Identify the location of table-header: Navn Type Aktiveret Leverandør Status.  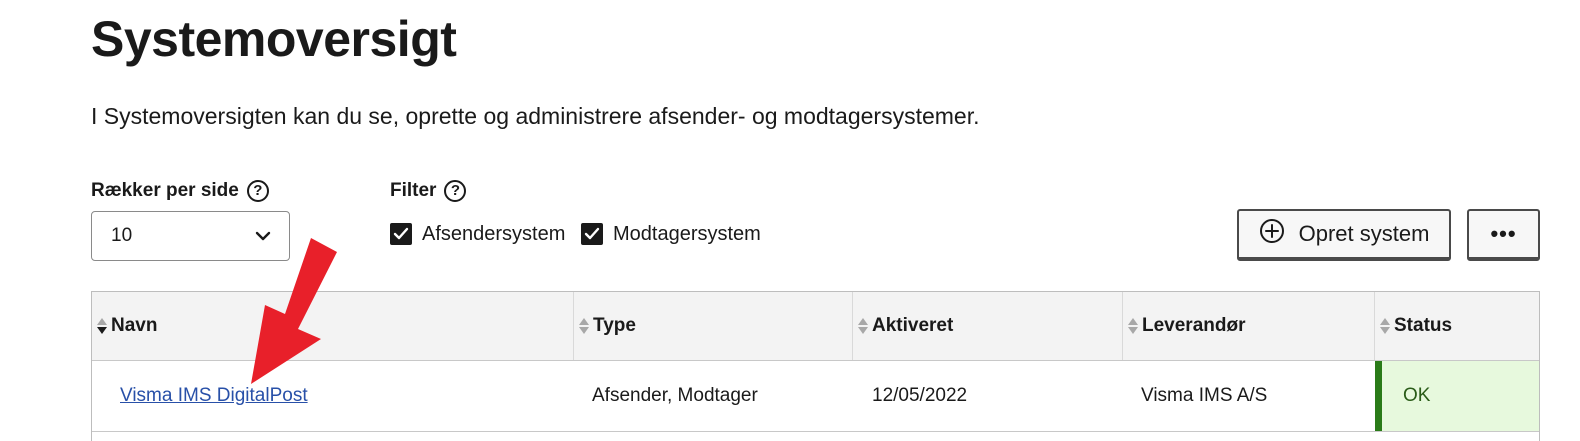
(815, 326).